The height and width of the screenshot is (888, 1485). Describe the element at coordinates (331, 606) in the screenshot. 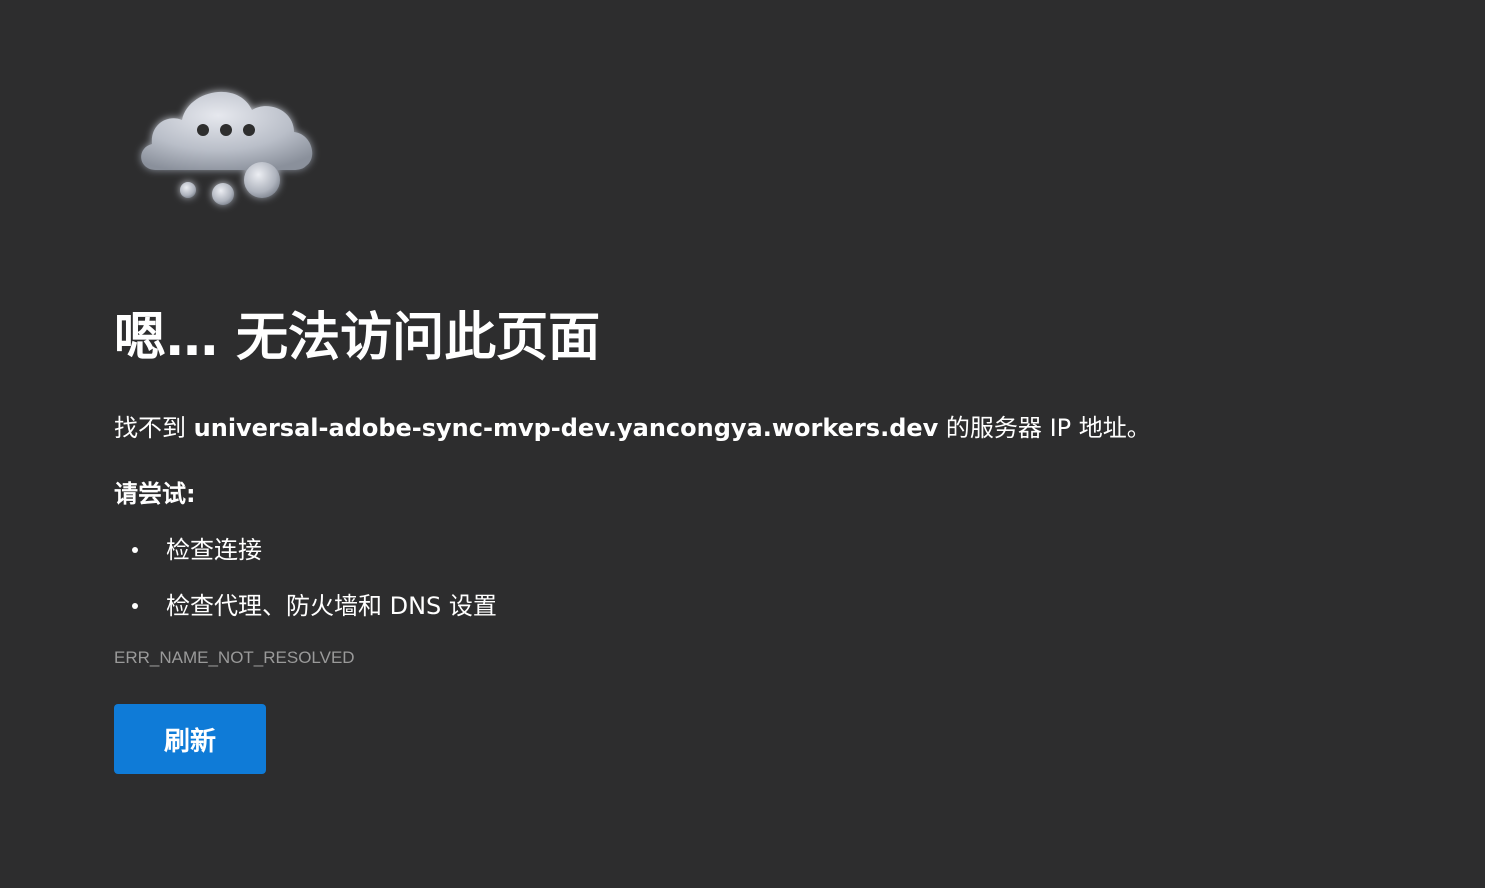

I see `suggestion-text: 检查代理、防火墙和 DNS 设置` at that location.